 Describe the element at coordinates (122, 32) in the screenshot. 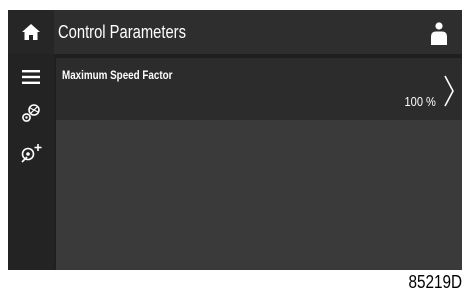

I see `page-title: Control Parameters` at that location.